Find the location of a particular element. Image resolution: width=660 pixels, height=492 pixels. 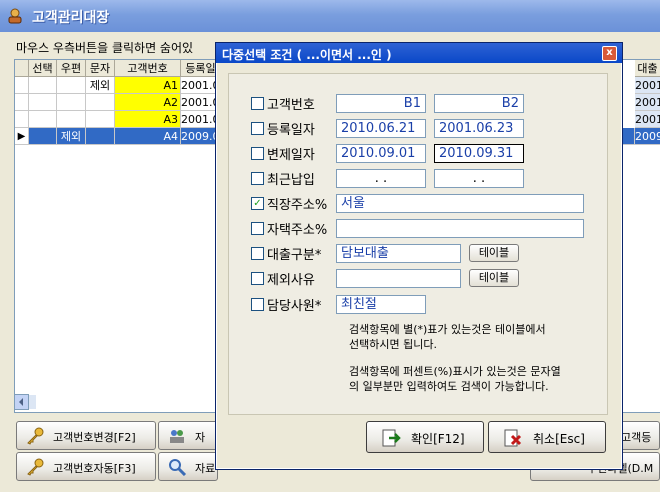

cancel-button: 취소[Esc] is located at coordinates (547, 437).